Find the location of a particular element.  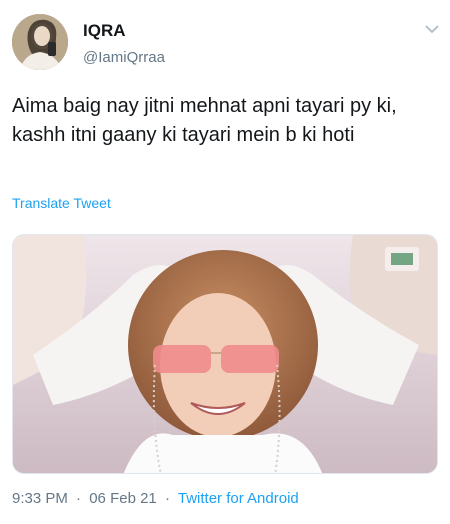

tweet-date: 06 Feb 21 is located at coordinates (123, 498).